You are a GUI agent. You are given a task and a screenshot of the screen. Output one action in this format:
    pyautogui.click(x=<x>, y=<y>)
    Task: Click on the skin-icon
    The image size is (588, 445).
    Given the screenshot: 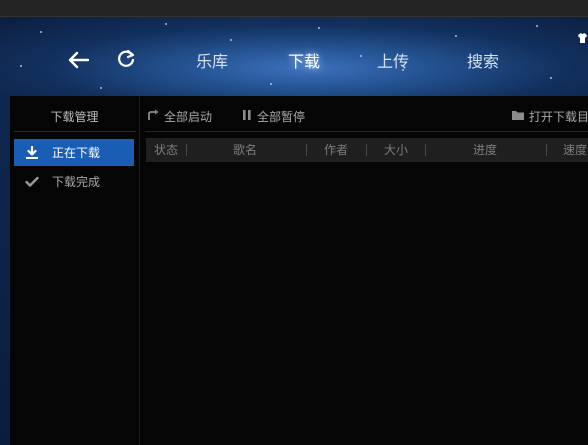 What is the action you would take?
    pyautogui.click(x=582, y=36)
    